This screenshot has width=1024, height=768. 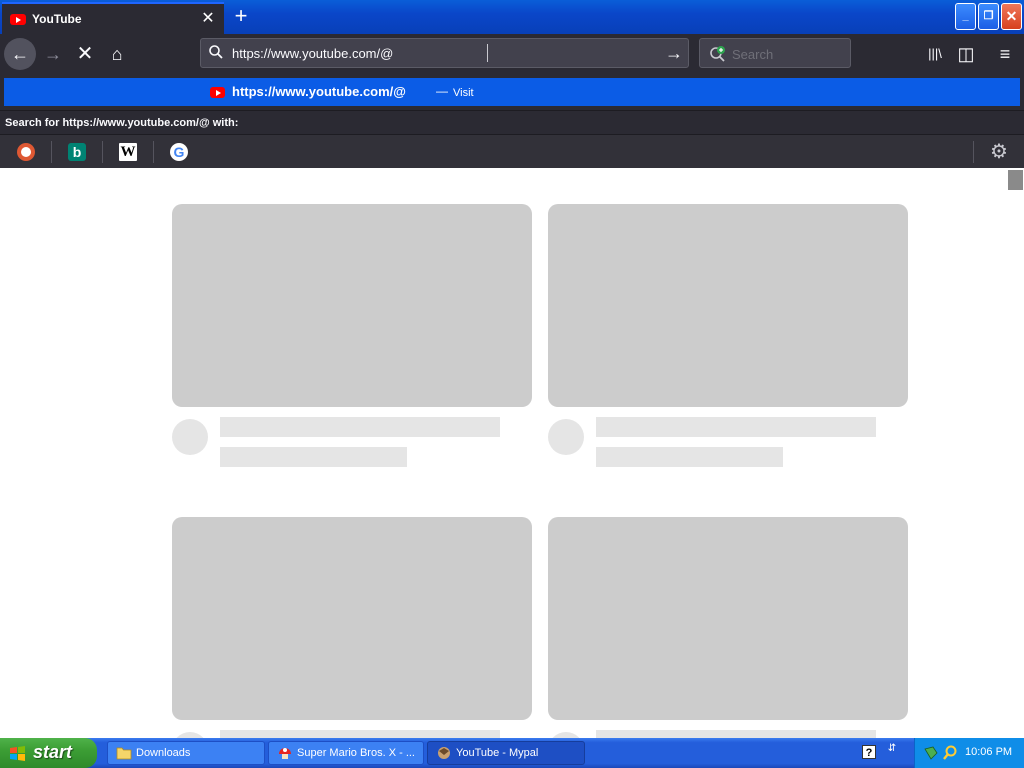 I want to click on start-label: start, so click(x=53, y=752).